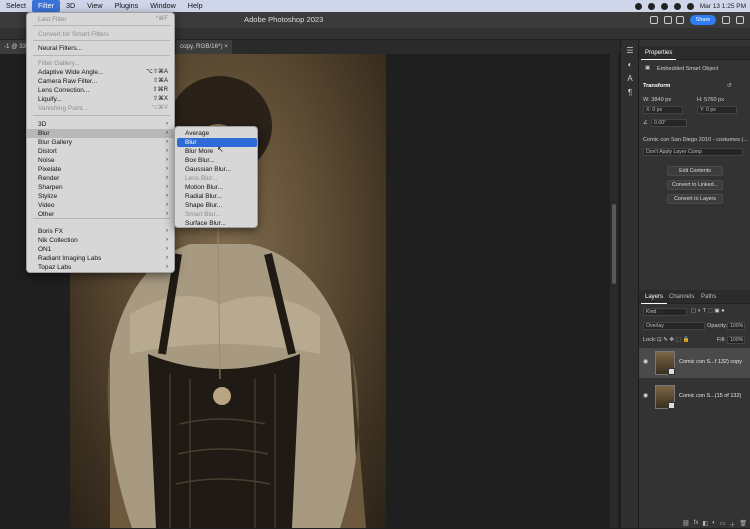 Image resolution: width=750 pixels, height=529 pixels. What do you see at coordinates (677, 6) in the screenshot?
I see `wifi-icon` at bounding box center [677, 6].